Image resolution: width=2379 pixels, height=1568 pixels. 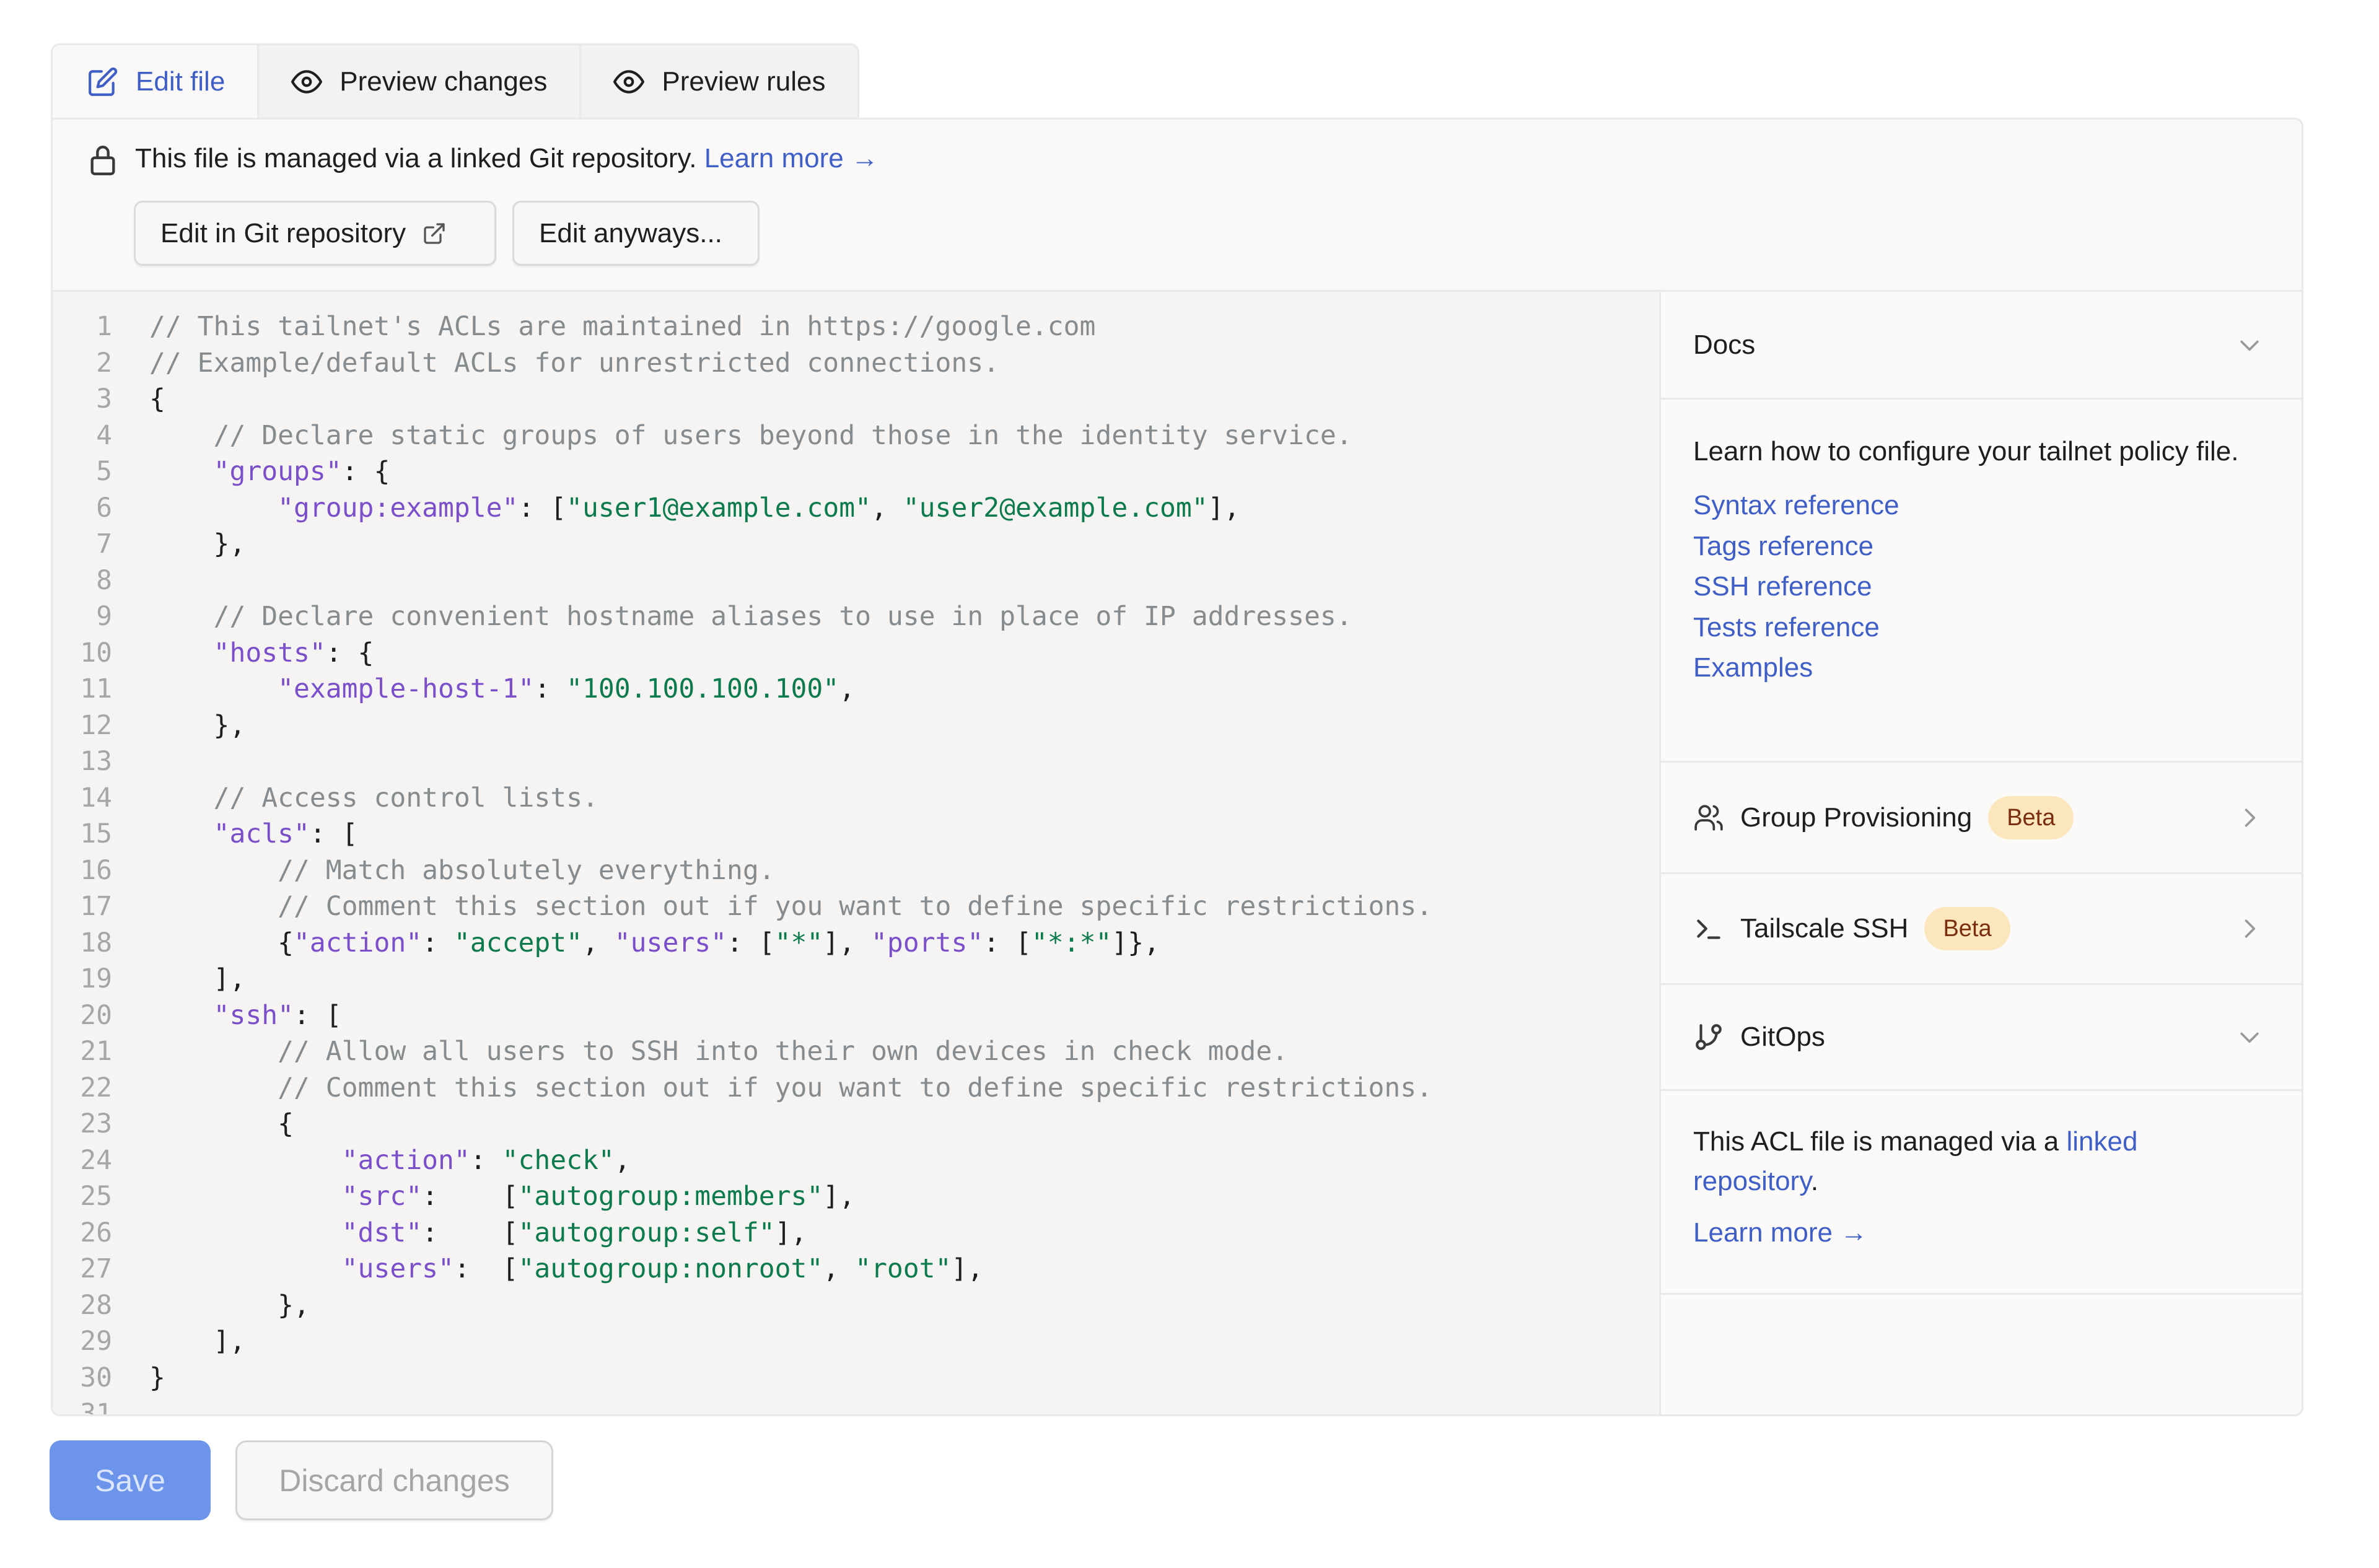 I want to click on code-line: 5 "groups": {, so click(x=742, y=471).